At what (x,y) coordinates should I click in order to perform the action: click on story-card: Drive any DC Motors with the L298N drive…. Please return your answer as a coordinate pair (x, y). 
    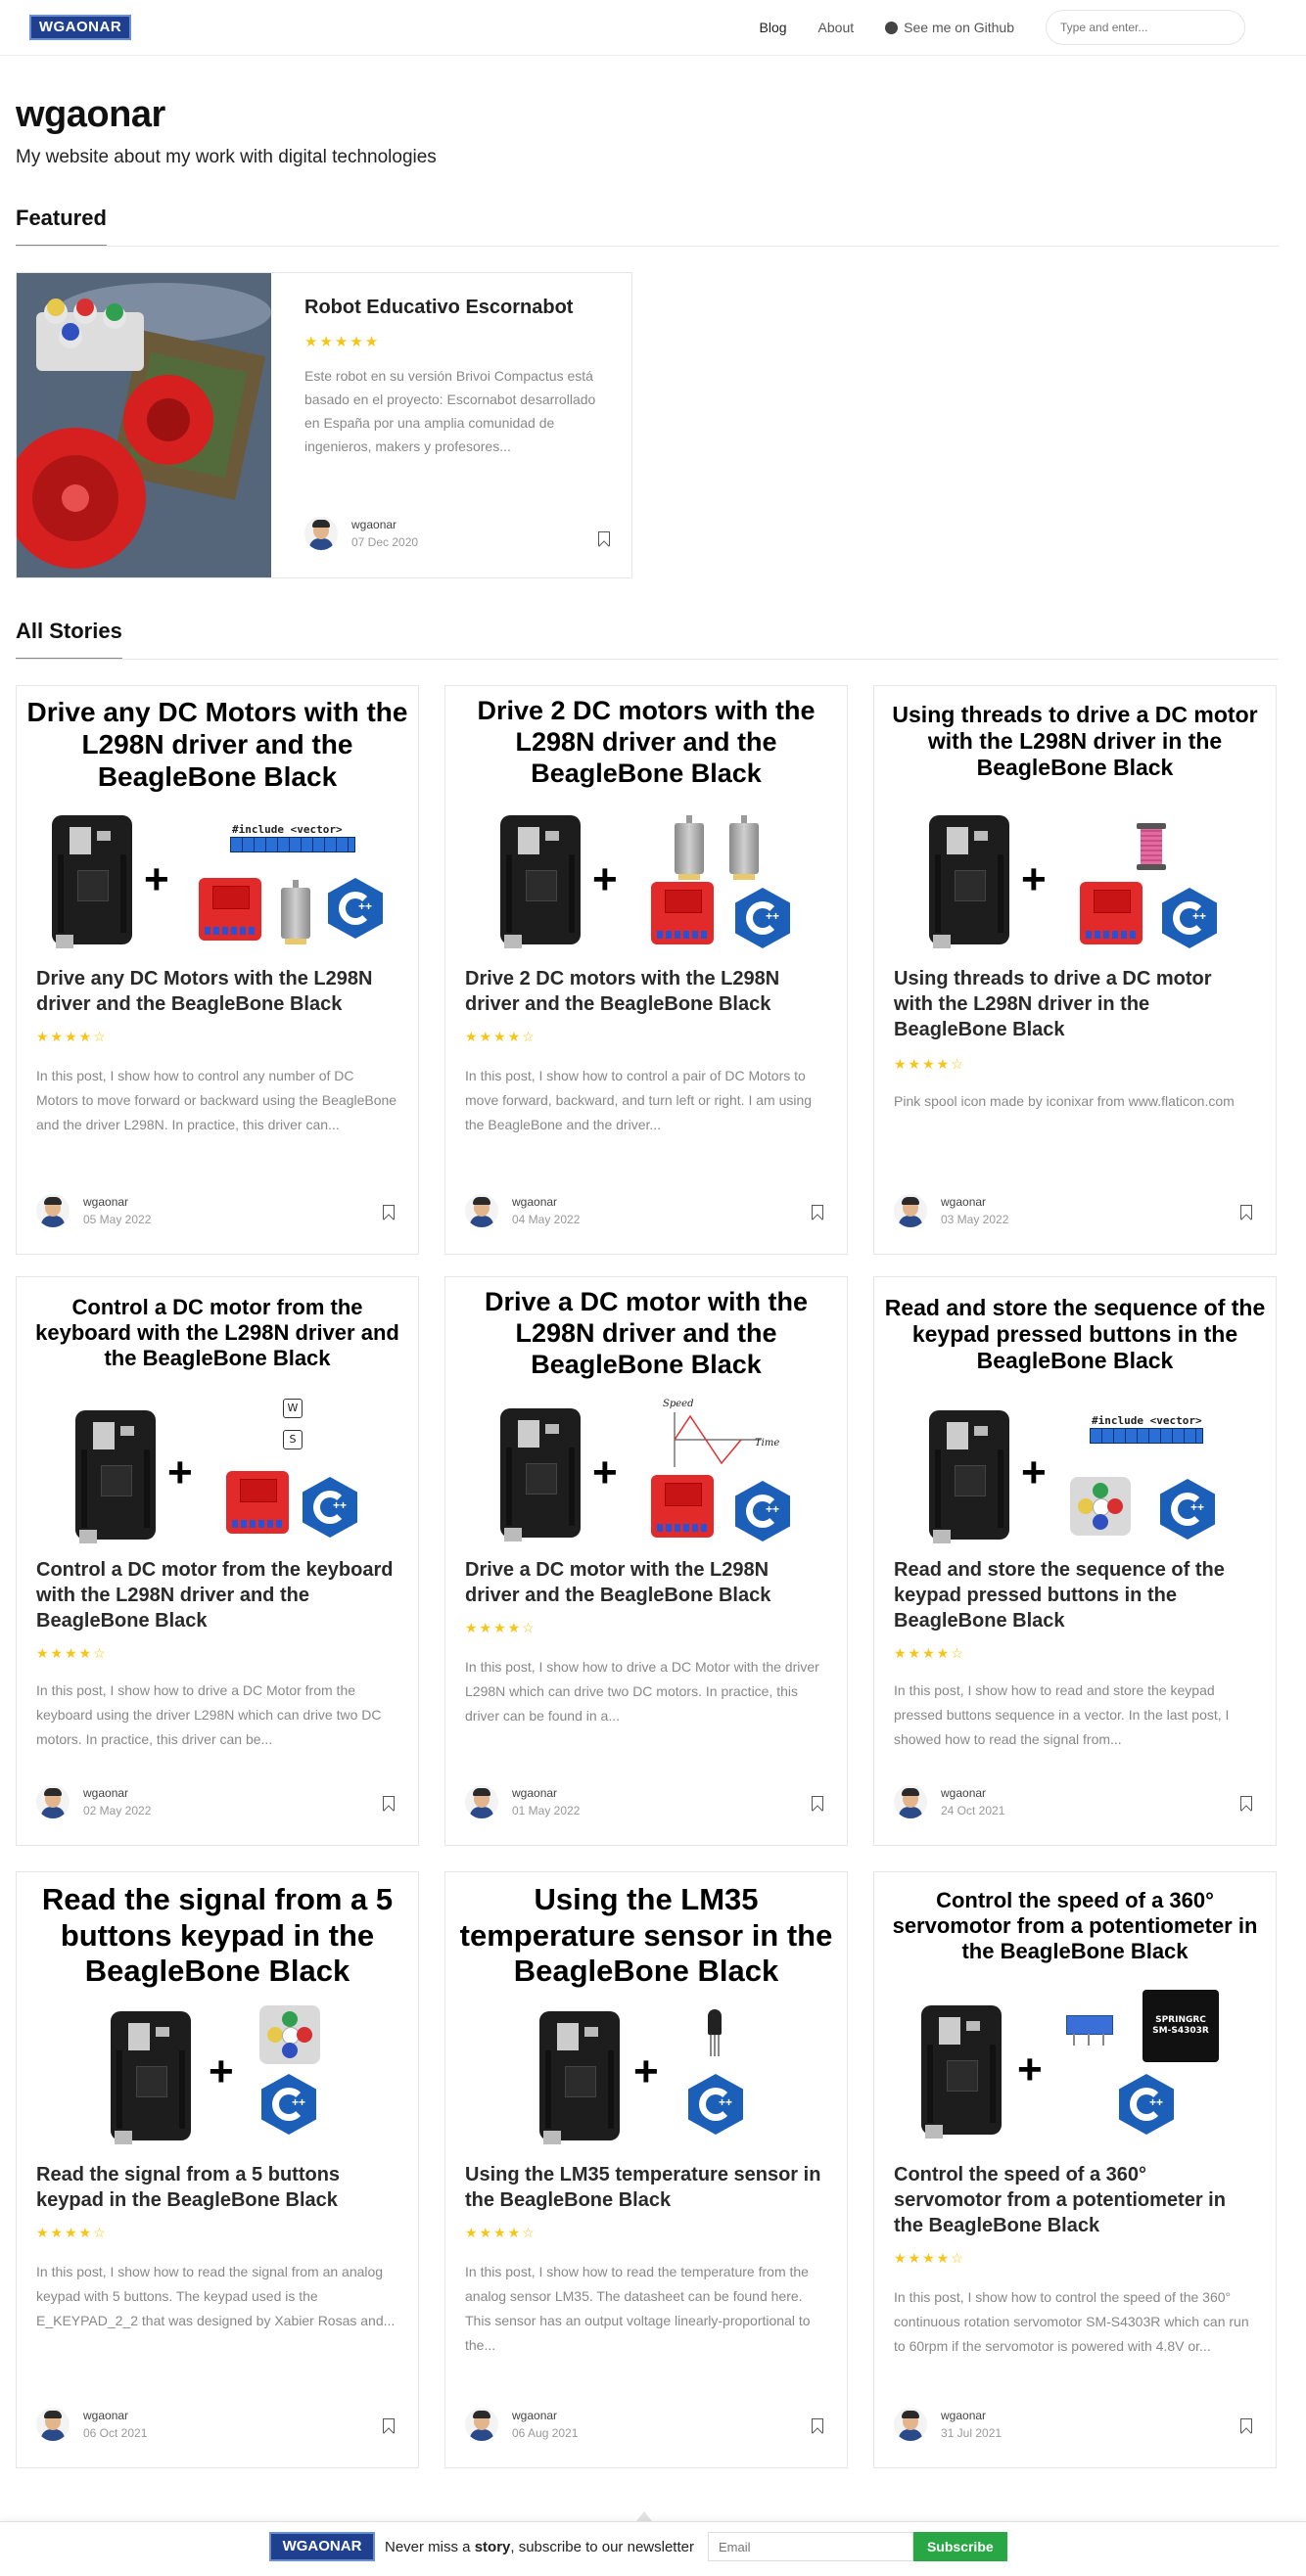
    Looking at the image, I should click on (218, 970).